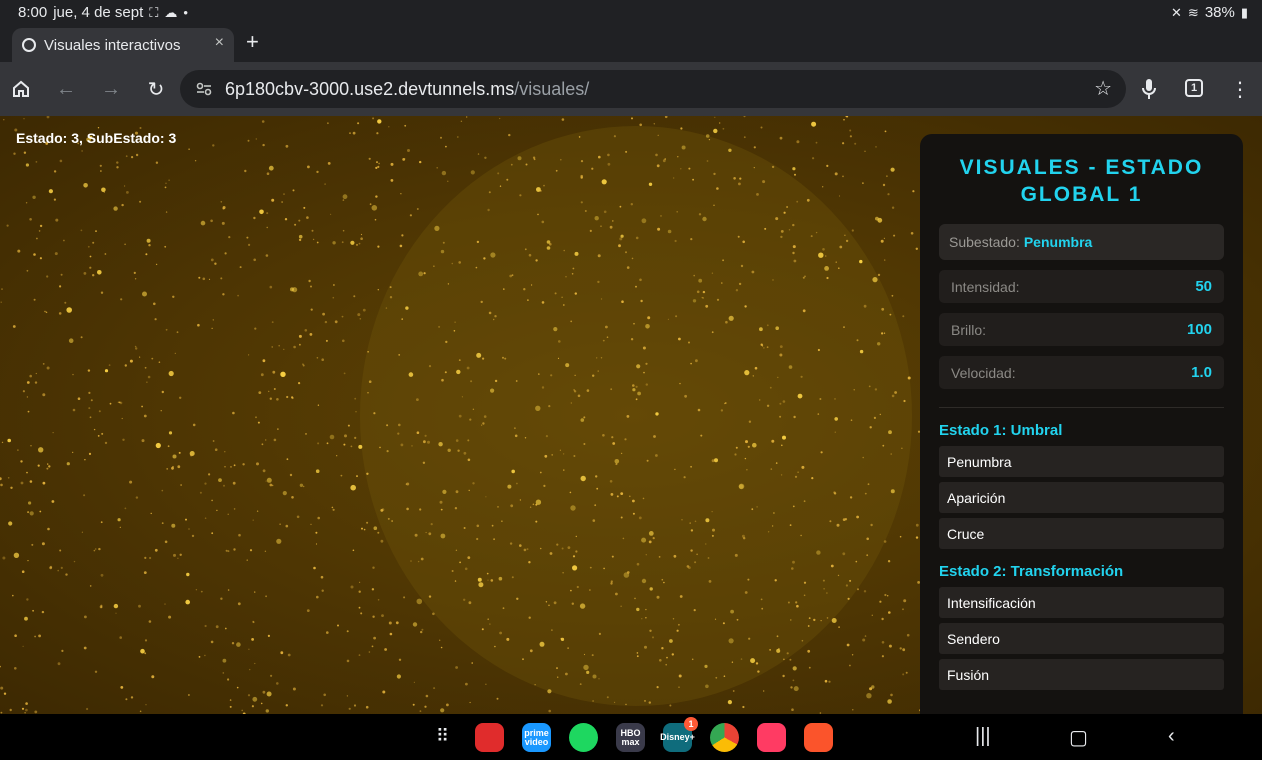  What do you see at coordinates (631, 13) in the screenshot?
I see `system-status-bar: 8:00 jue, 4 de sept ⛶ ☁ • ✕ ≋ 38% ▮` at bounding box center [631, 13].